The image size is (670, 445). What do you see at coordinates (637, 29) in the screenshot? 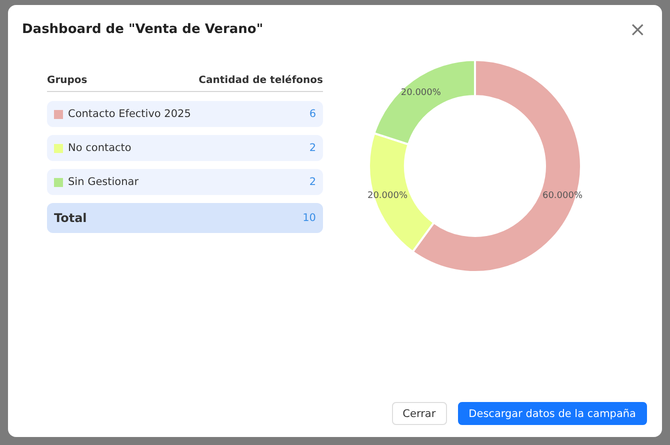
I see `close-button: ×` at bounding box center [637, 29].